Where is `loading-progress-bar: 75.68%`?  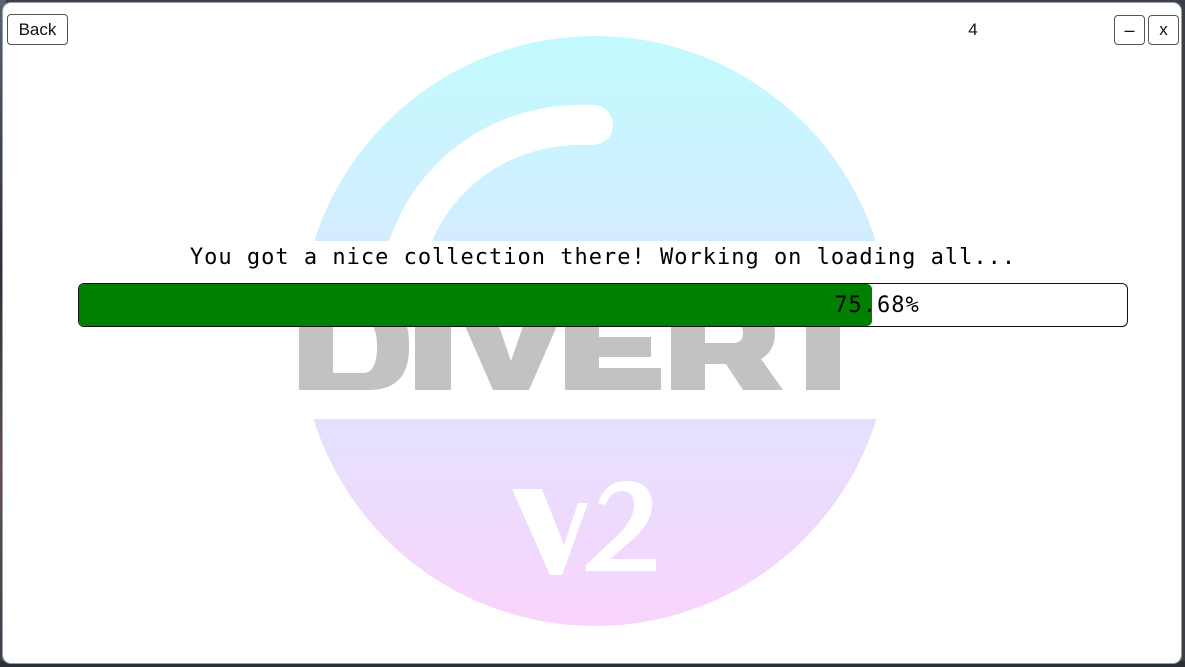 loading-progress-bar: 75.68% is located at coordinates (603, 305).